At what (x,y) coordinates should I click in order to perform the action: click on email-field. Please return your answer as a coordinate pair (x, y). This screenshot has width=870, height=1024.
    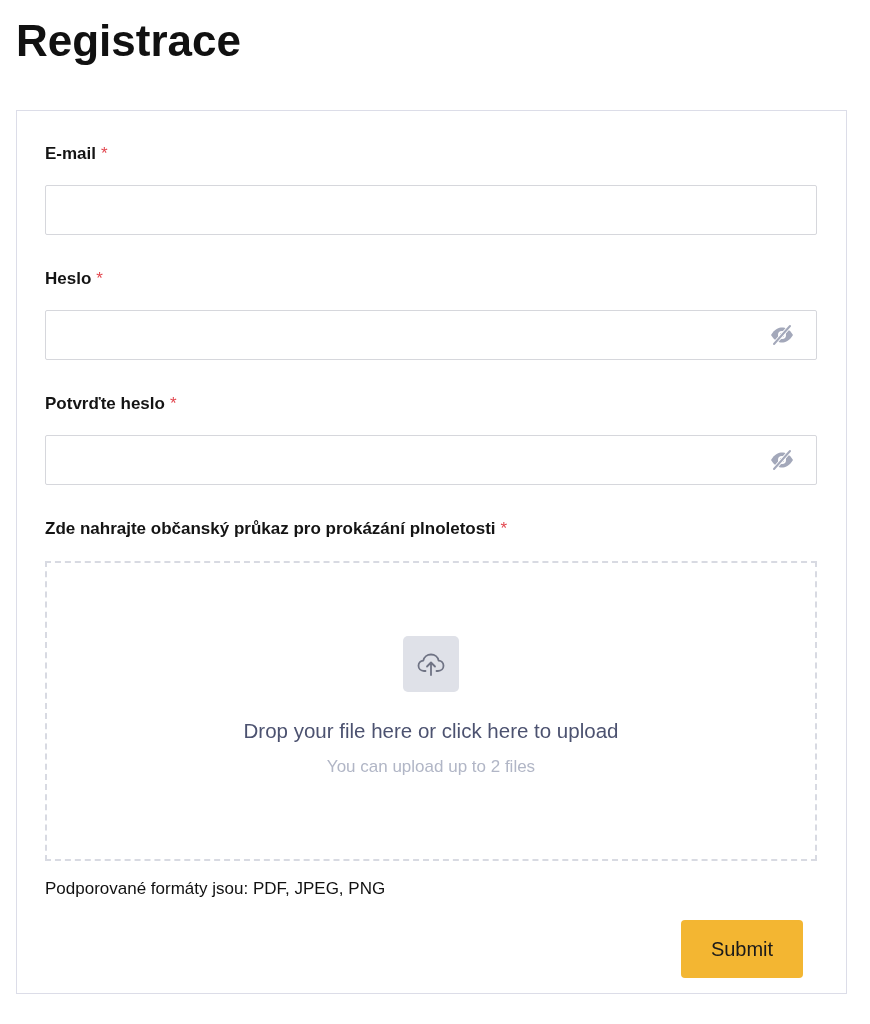
    Looking at the image, I should click on (431, 210).